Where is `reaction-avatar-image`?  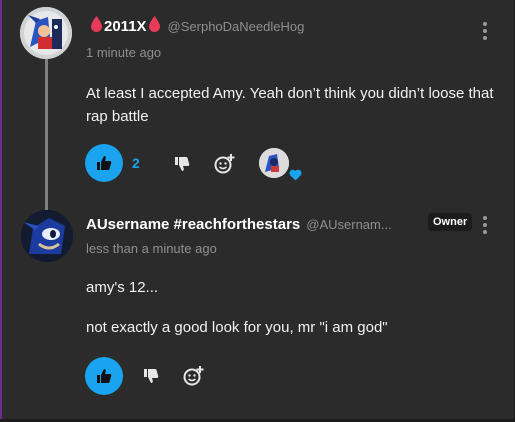
reaction-avatar-image is located at coordinates (274, 163).